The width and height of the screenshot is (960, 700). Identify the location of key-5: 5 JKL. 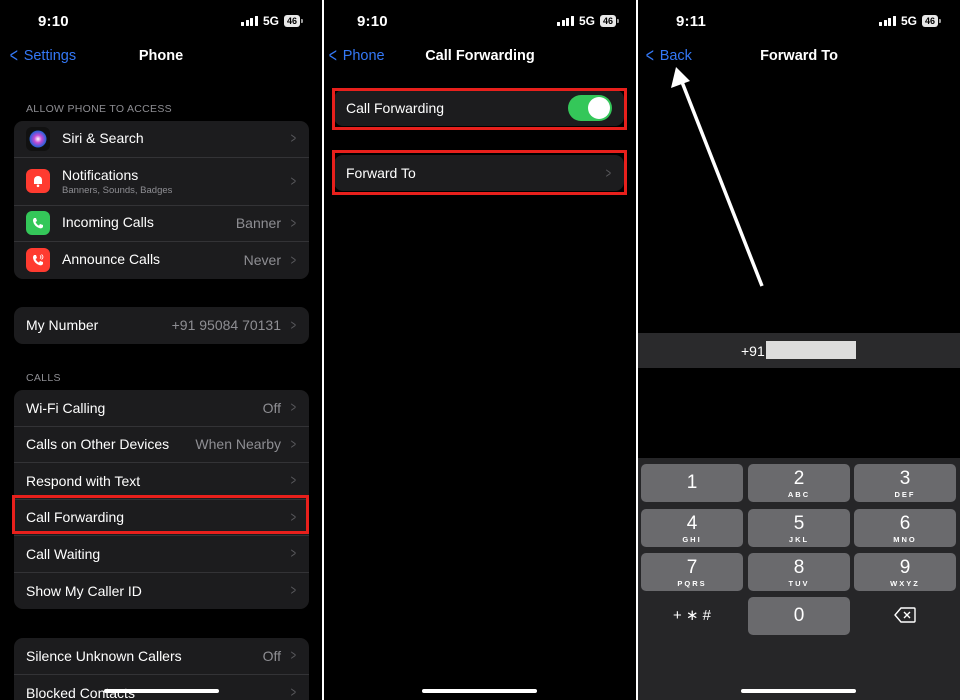
(799, 528).